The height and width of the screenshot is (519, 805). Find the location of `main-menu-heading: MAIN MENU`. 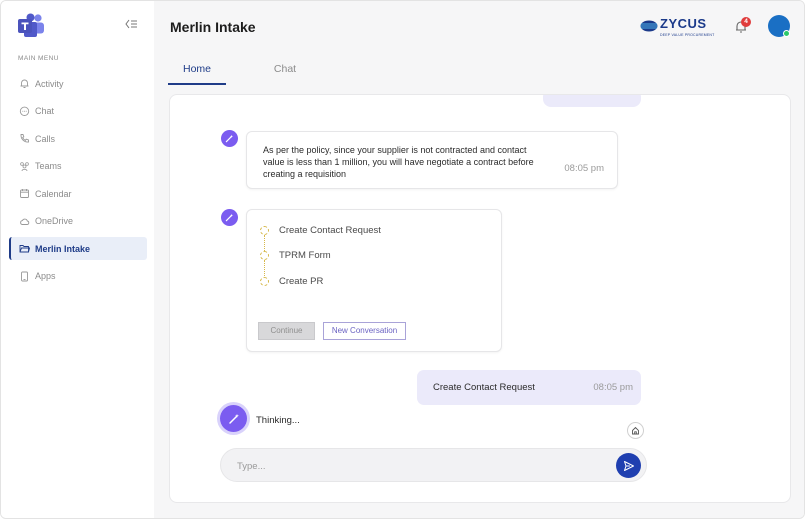

main-menu-heading: MAIN MENU is located at coordinates (38, 58).